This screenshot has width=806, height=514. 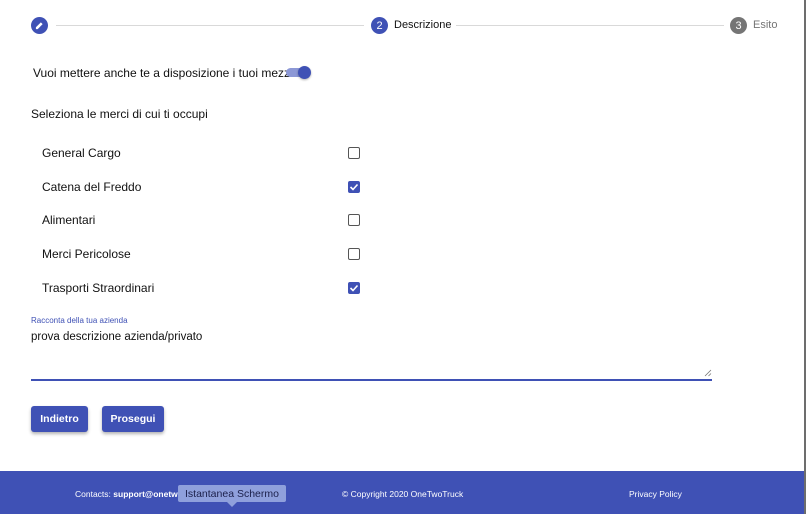 I want to click on goods-option-label: Merci Pericolose, so click(x=86, y=254).